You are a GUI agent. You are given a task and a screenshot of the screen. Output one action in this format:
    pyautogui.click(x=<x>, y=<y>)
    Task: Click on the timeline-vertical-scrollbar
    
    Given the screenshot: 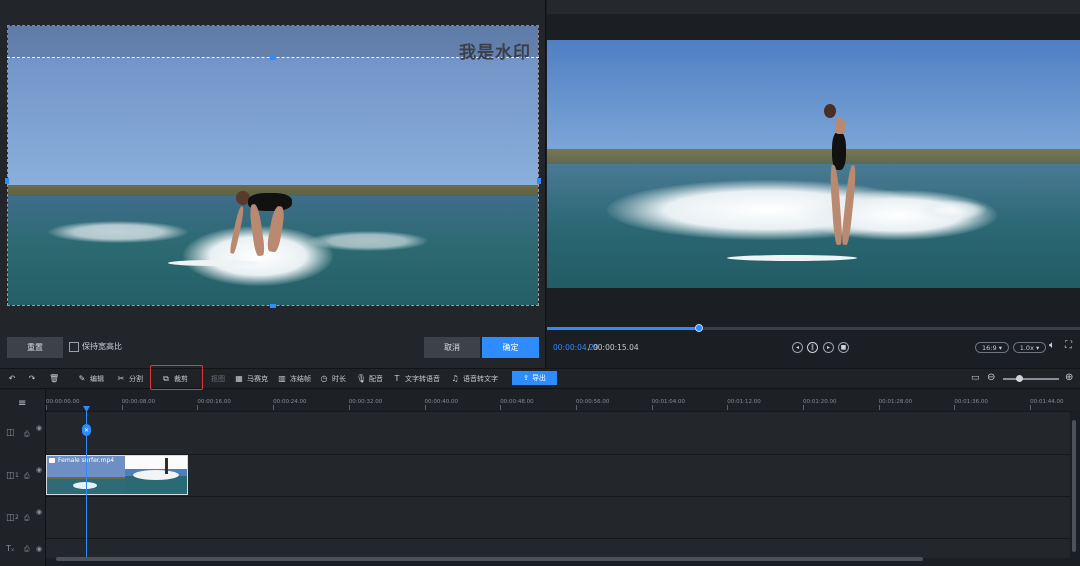 What is the action you would take?
    pyautogui.click(x=1074, y=486)
    